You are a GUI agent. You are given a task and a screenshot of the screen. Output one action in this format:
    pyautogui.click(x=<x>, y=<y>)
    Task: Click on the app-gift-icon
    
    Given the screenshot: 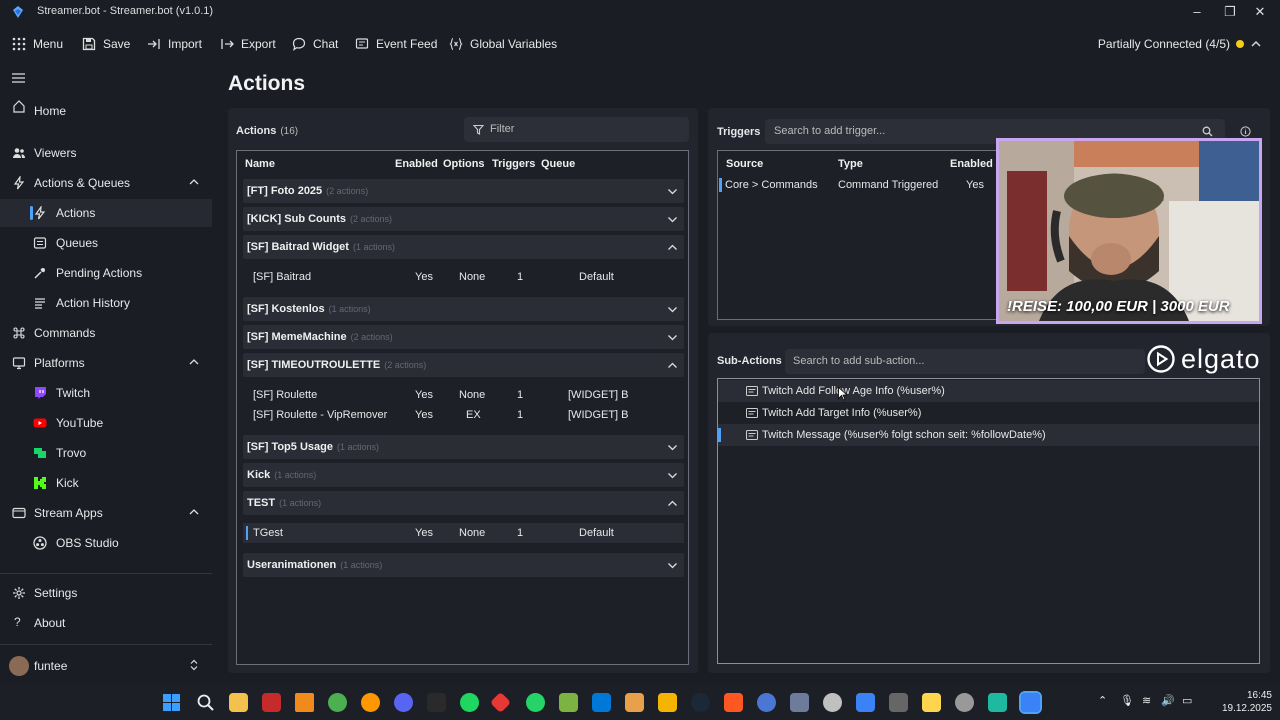 What is the action you would take?
    pyautogui.click(x=733, y=702)
    